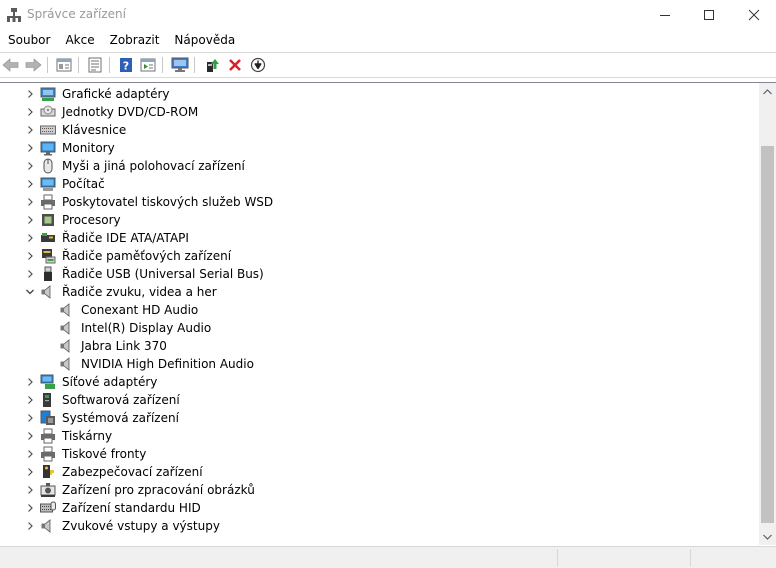 The width and height of the screenshot is (776, 568). Describe the element at coordinates (33, 65) in the screenshot. I see `forward-button` at that location.